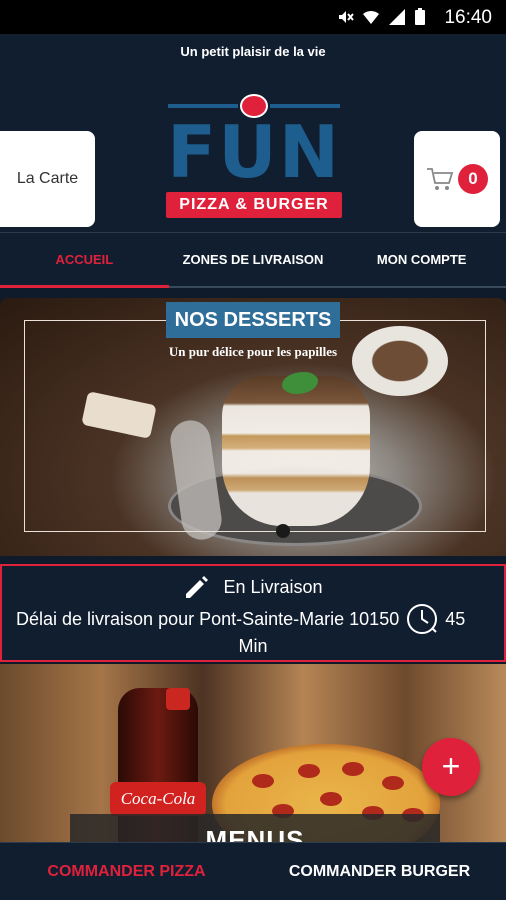 Image resolution: width=506 pixels, height=900 pixels. I want to click on tab-mon-compte: MON COMPTE, so click(421, 259).